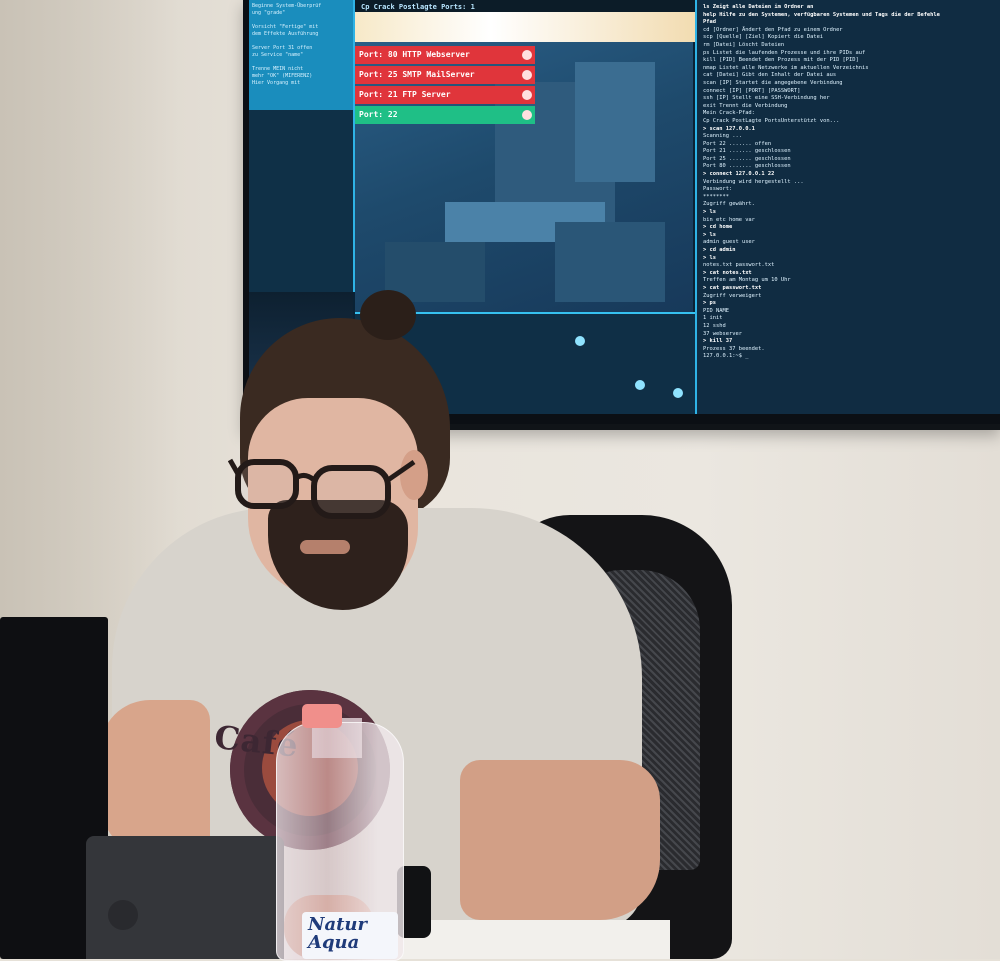  I want to click on hair-bun, so click(388, 315).